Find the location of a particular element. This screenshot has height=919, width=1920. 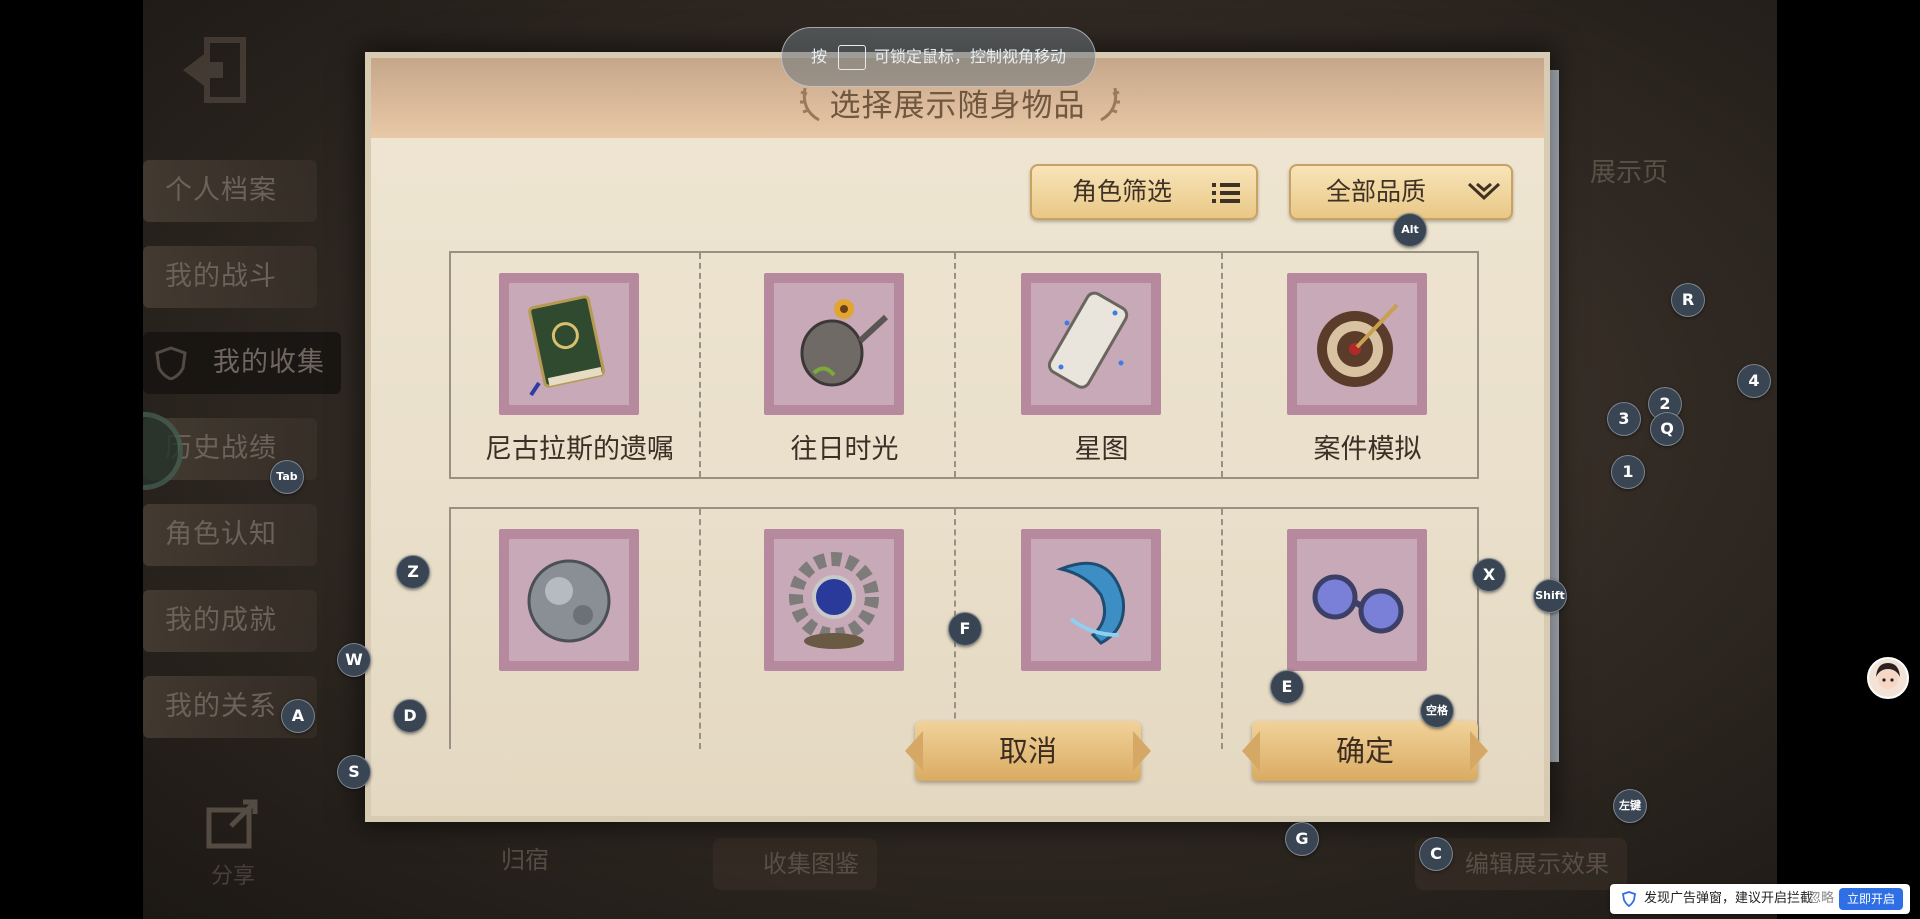

book-icon is located at coordinates (569, 344).